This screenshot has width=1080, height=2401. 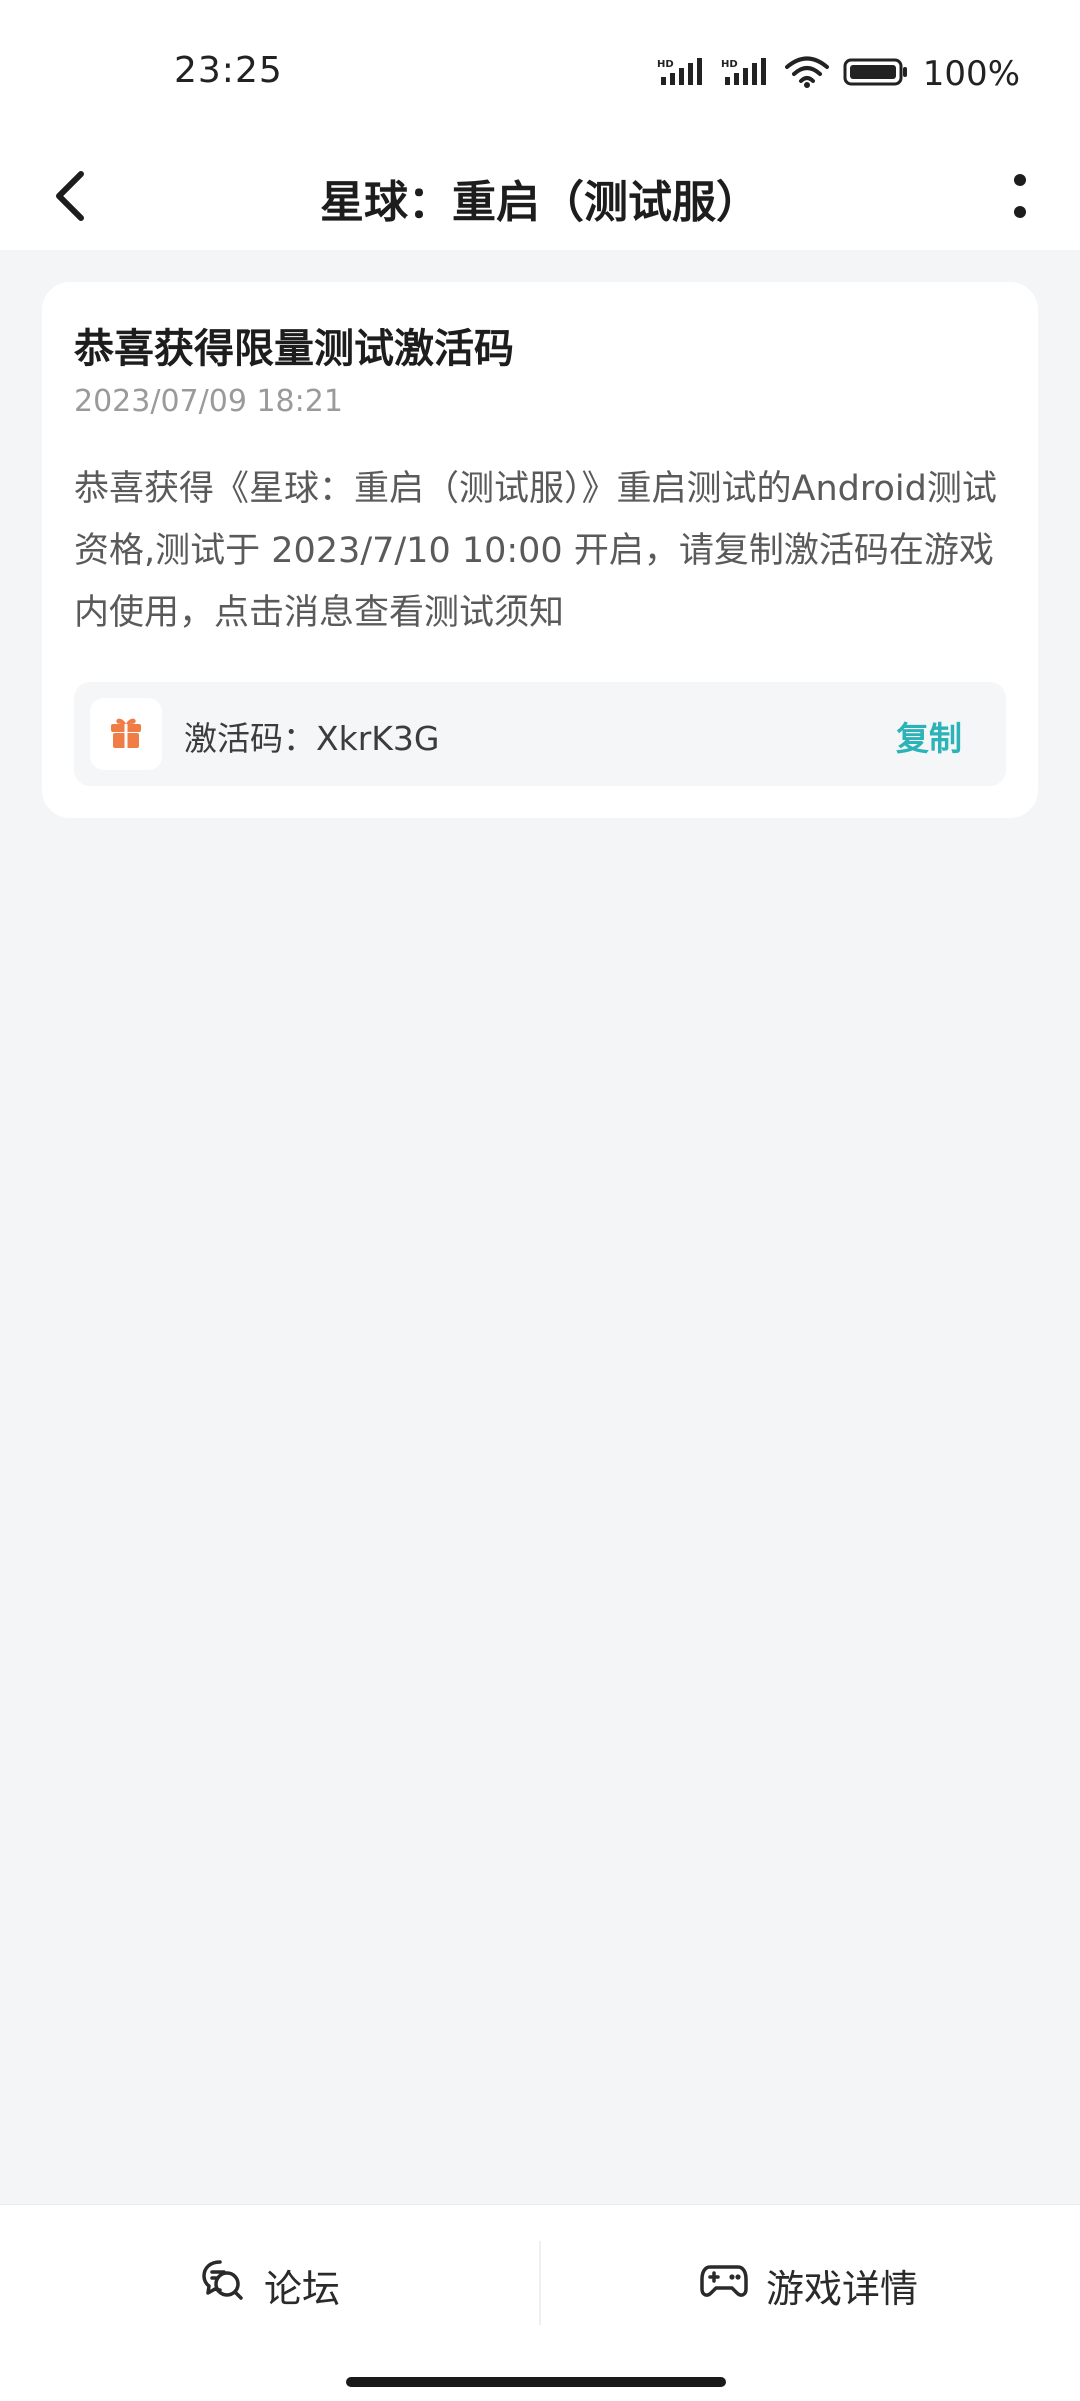 I want to click on status-time: 23:25, so click(x=228, y=70).